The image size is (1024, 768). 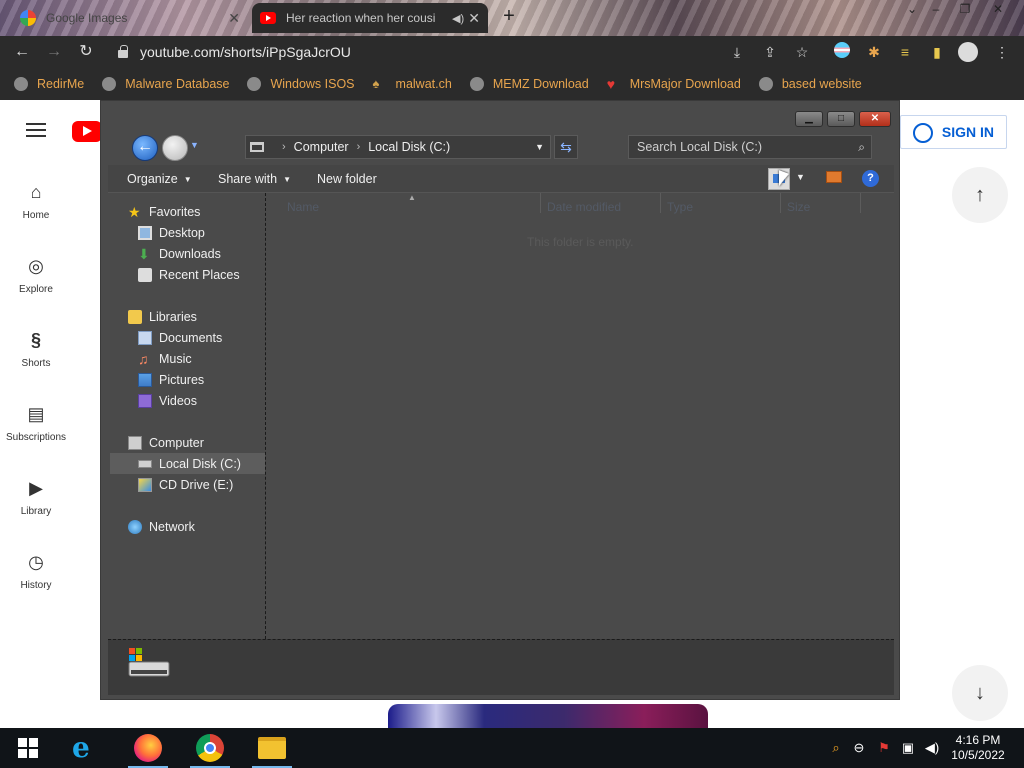 What do you see at coordinates (468, 52) in the screenshot?
I see `address-bar: youtube.com/shorts/iPpSgaJcrOU` at bounding box center [468, 52].